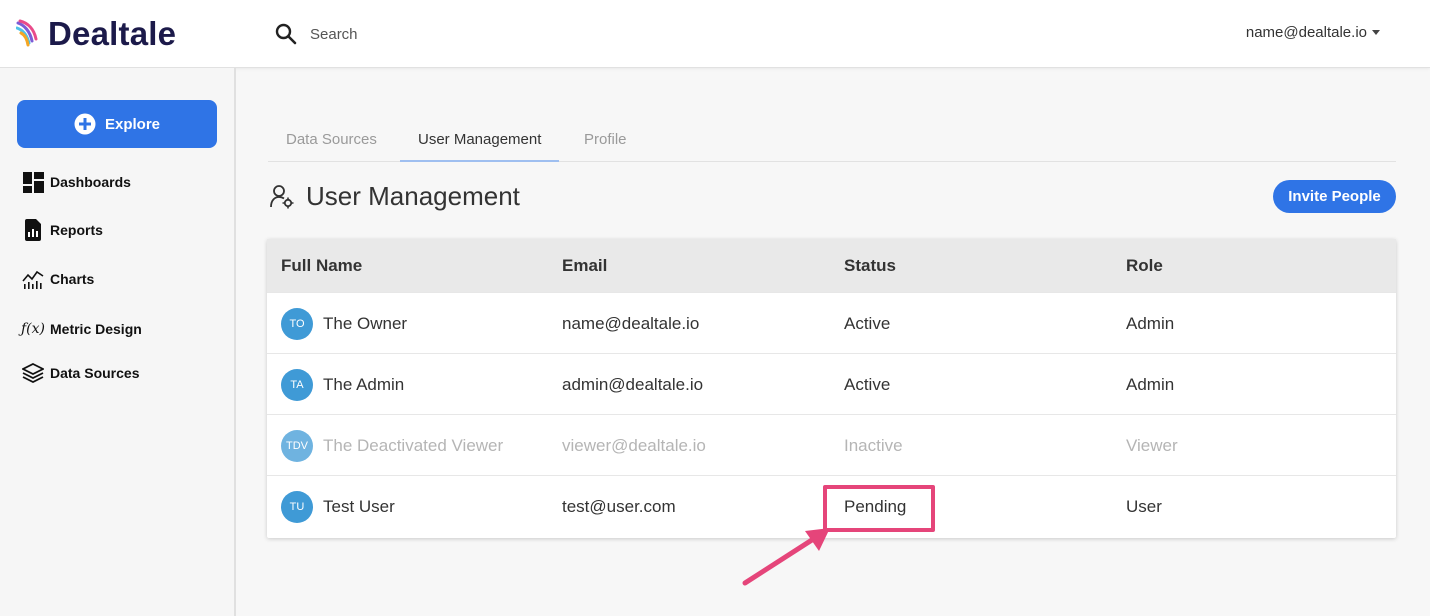  I want to click on sidebar-item-label: Reports, so click(76, 230).